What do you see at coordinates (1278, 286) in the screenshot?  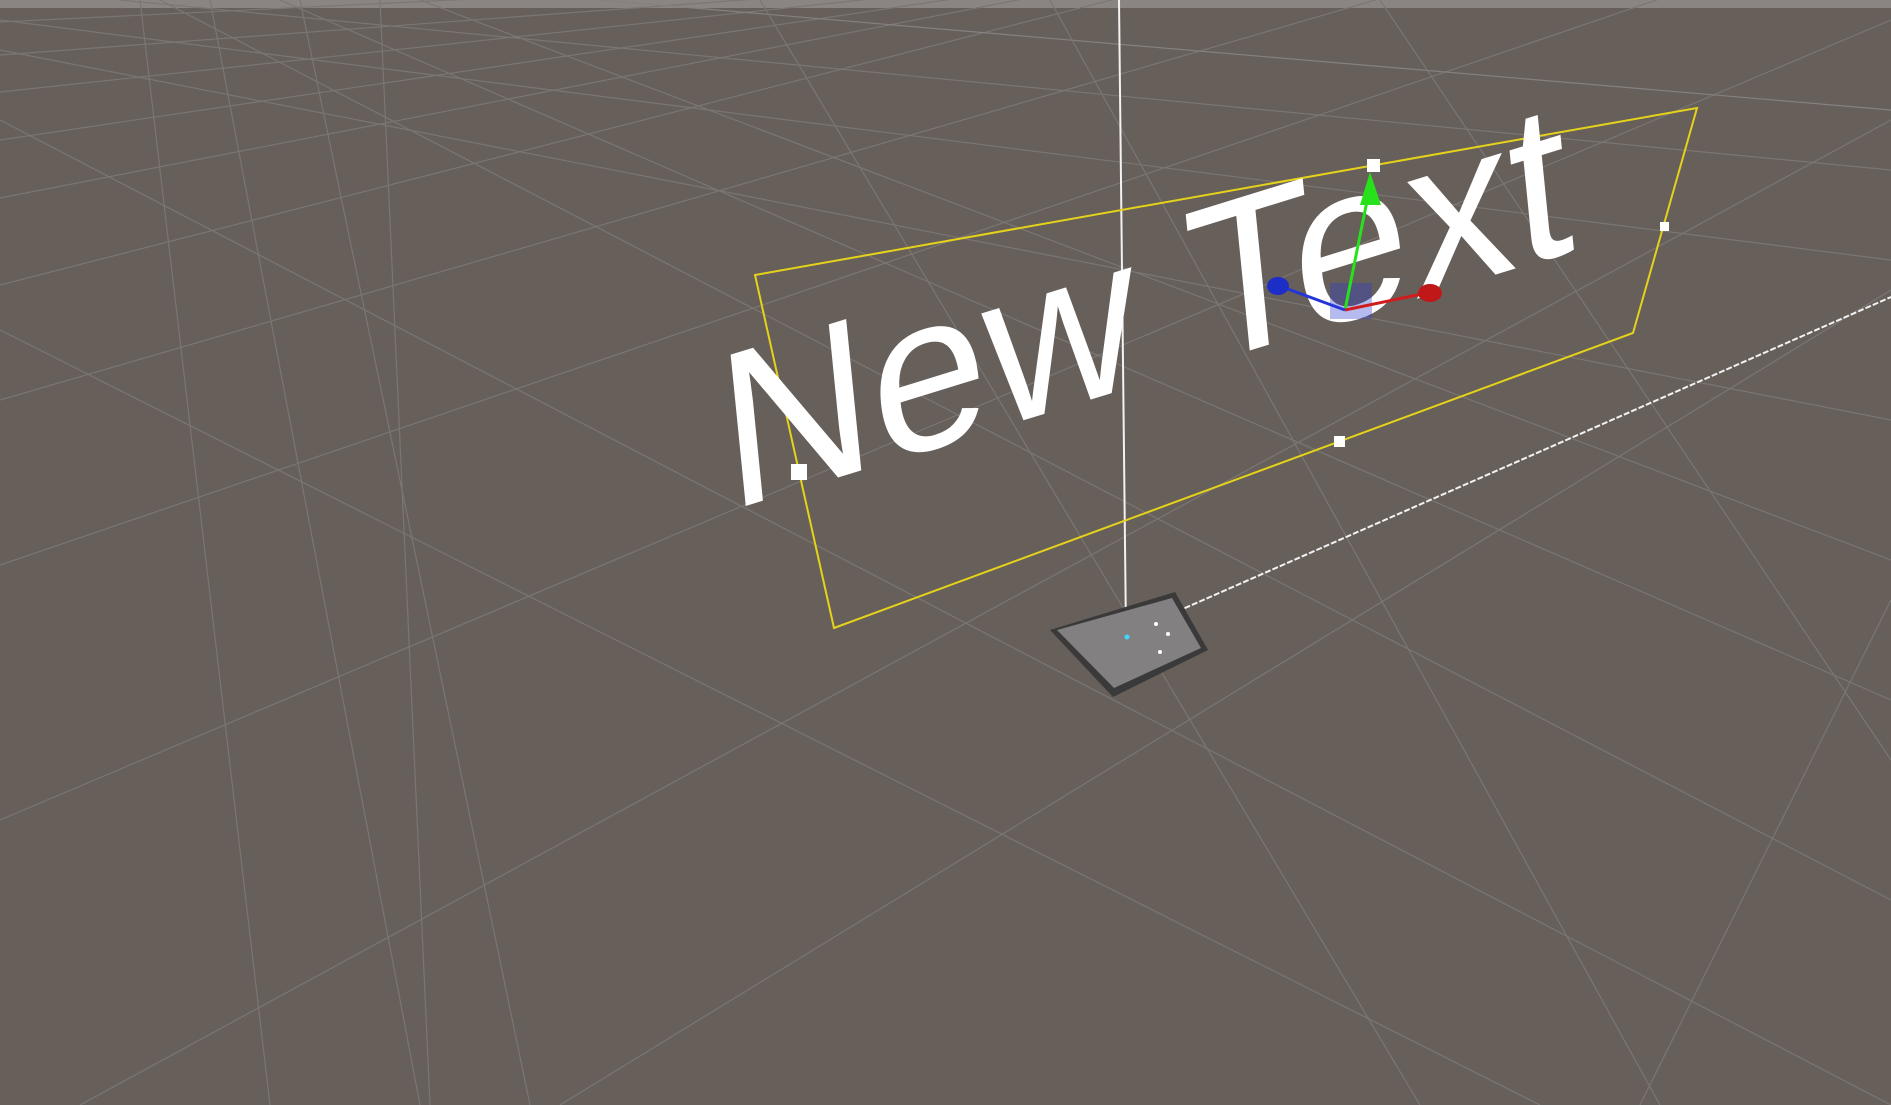 I see `z-axis-cone-icon` at bounding box center [1278, 286].